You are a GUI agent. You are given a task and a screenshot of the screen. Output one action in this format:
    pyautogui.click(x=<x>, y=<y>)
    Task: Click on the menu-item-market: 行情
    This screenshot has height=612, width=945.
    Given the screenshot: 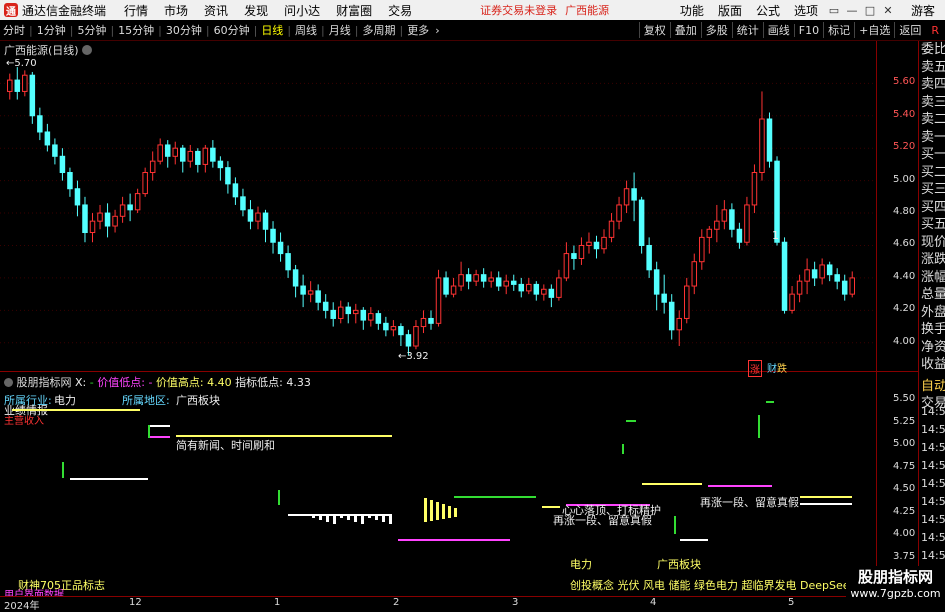 What is the action you would take?
    pyautogui.click(x=136, y=10)
    